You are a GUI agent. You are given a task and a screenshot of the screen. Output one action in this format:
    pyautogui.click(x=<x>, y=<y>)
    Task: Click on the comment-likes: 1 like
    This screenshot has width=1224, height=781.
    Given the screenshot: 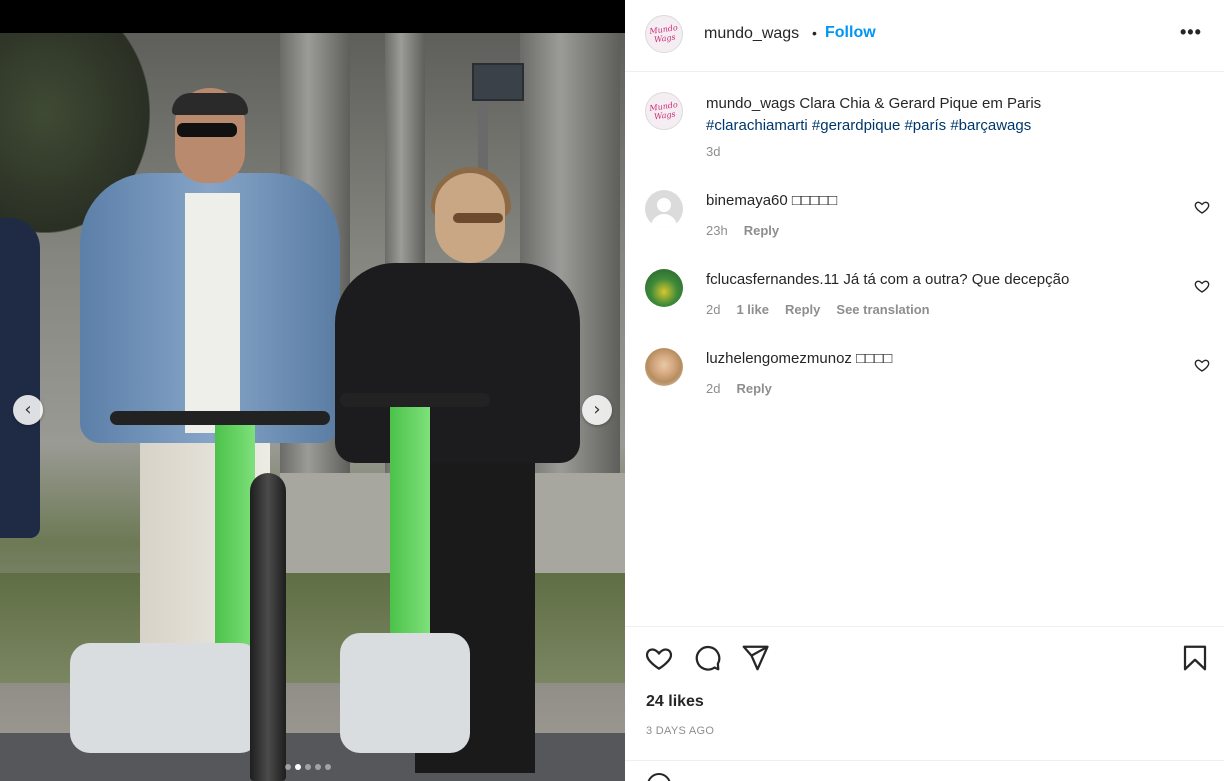 What is the action you would take?
    pyautogui.click(x=752, y=309)
    